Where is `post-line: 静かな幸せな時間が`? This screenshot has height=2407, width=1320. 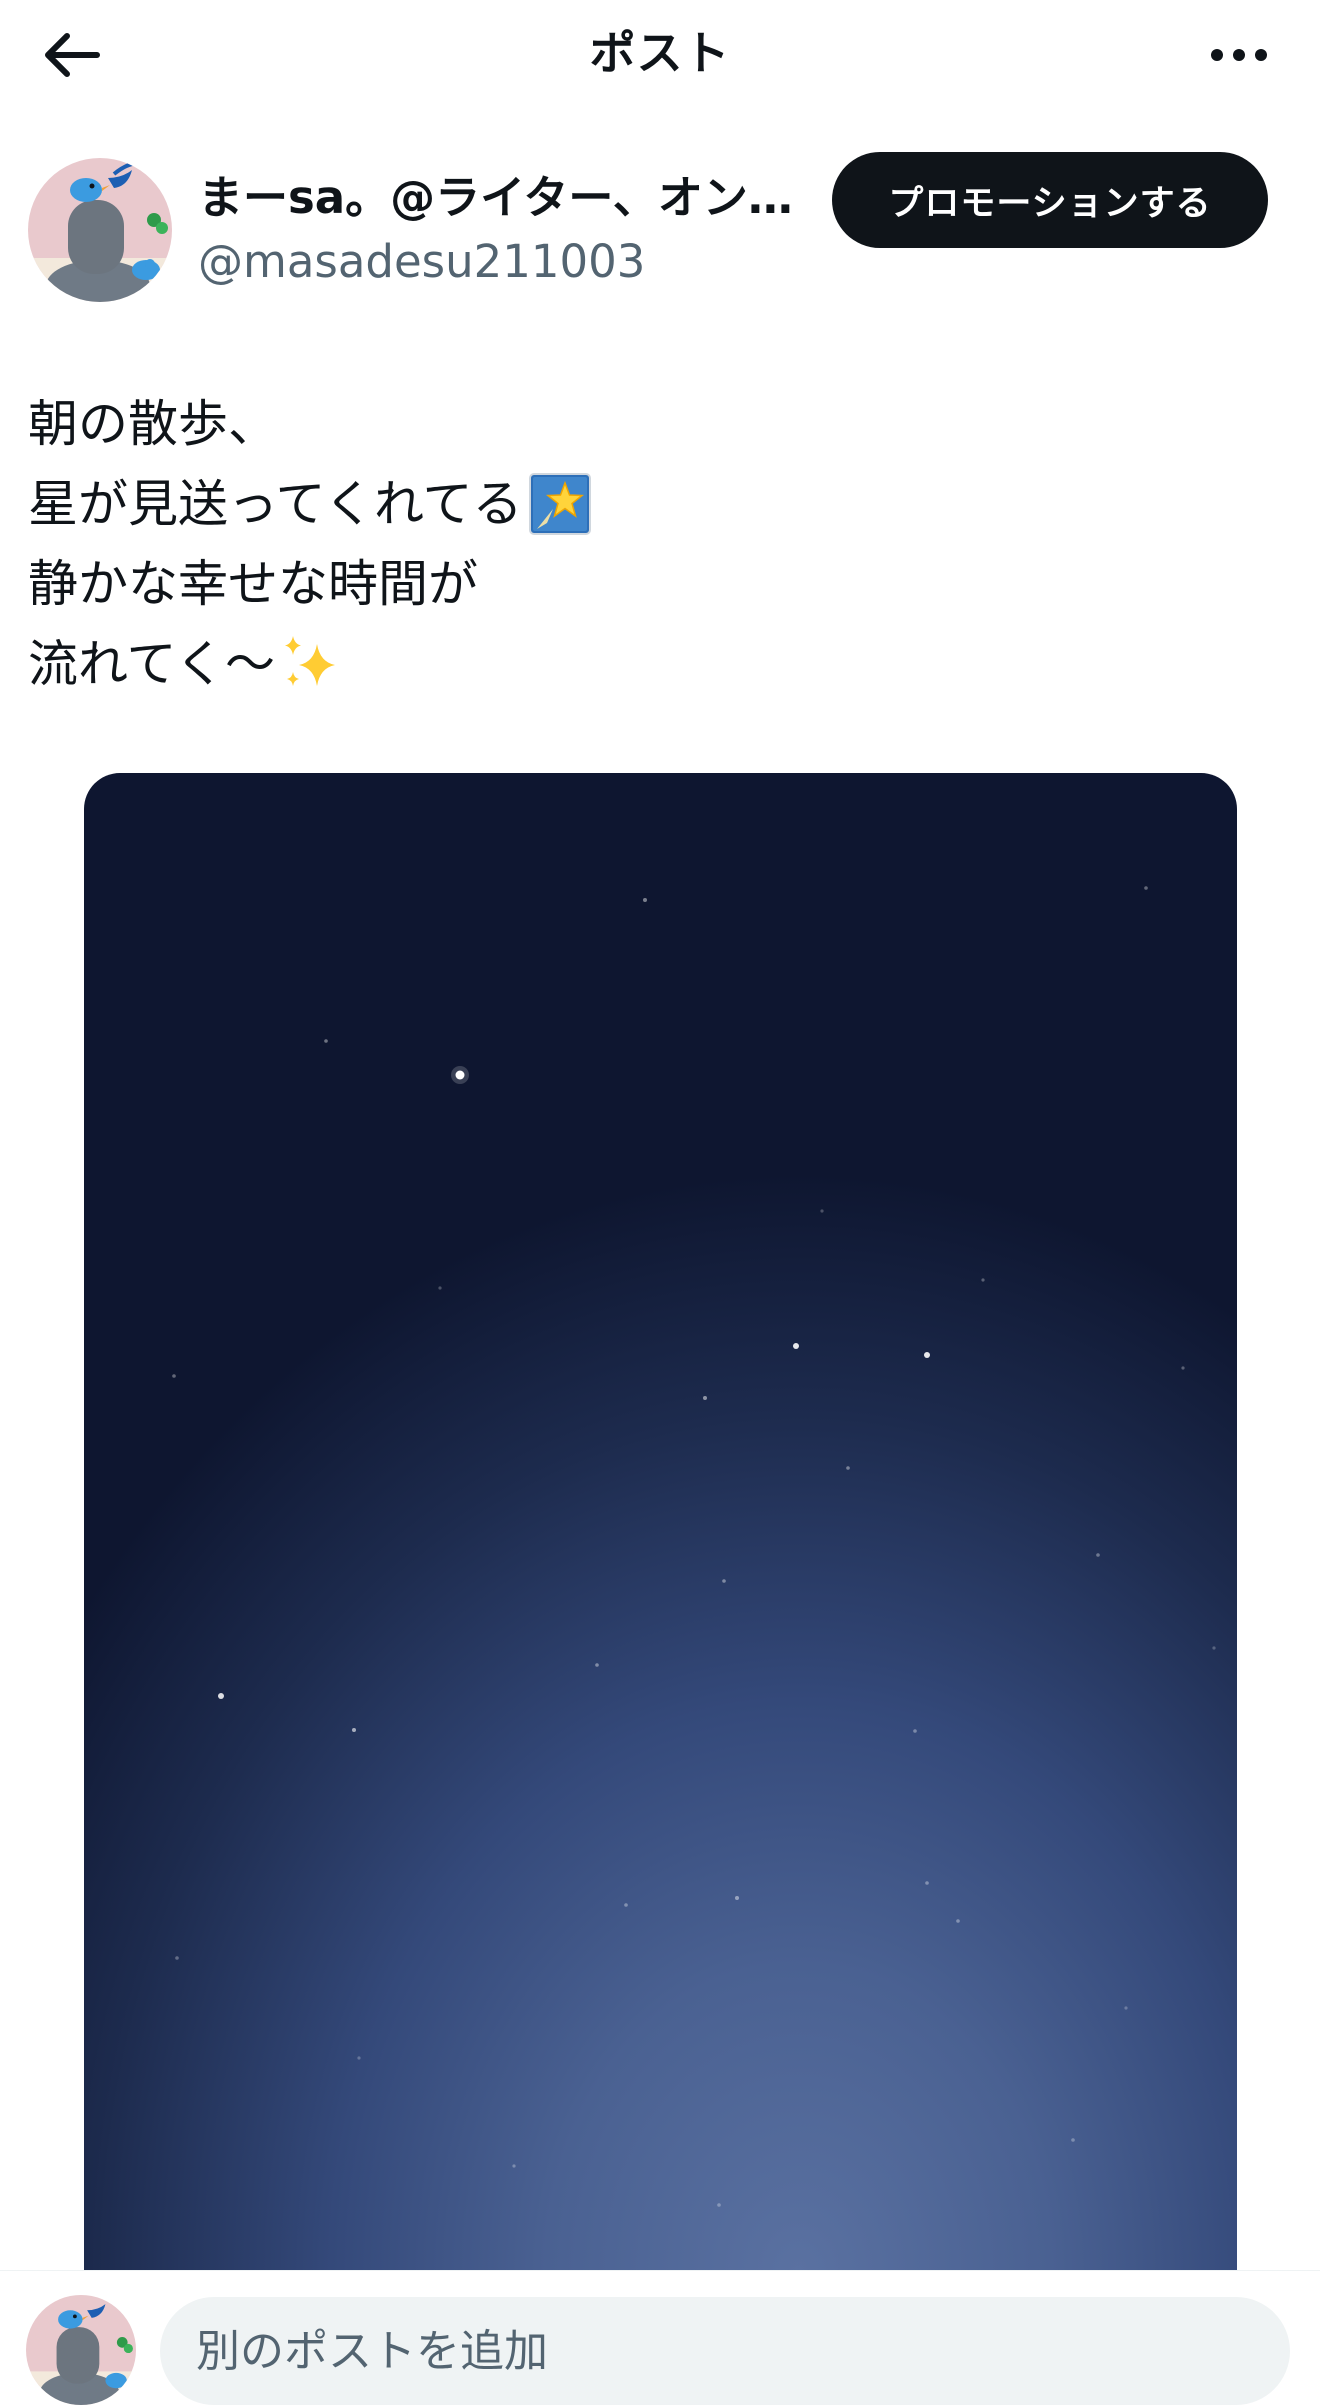
post-line: 静かな幸せな時間が is located at coordinates (658, 584).